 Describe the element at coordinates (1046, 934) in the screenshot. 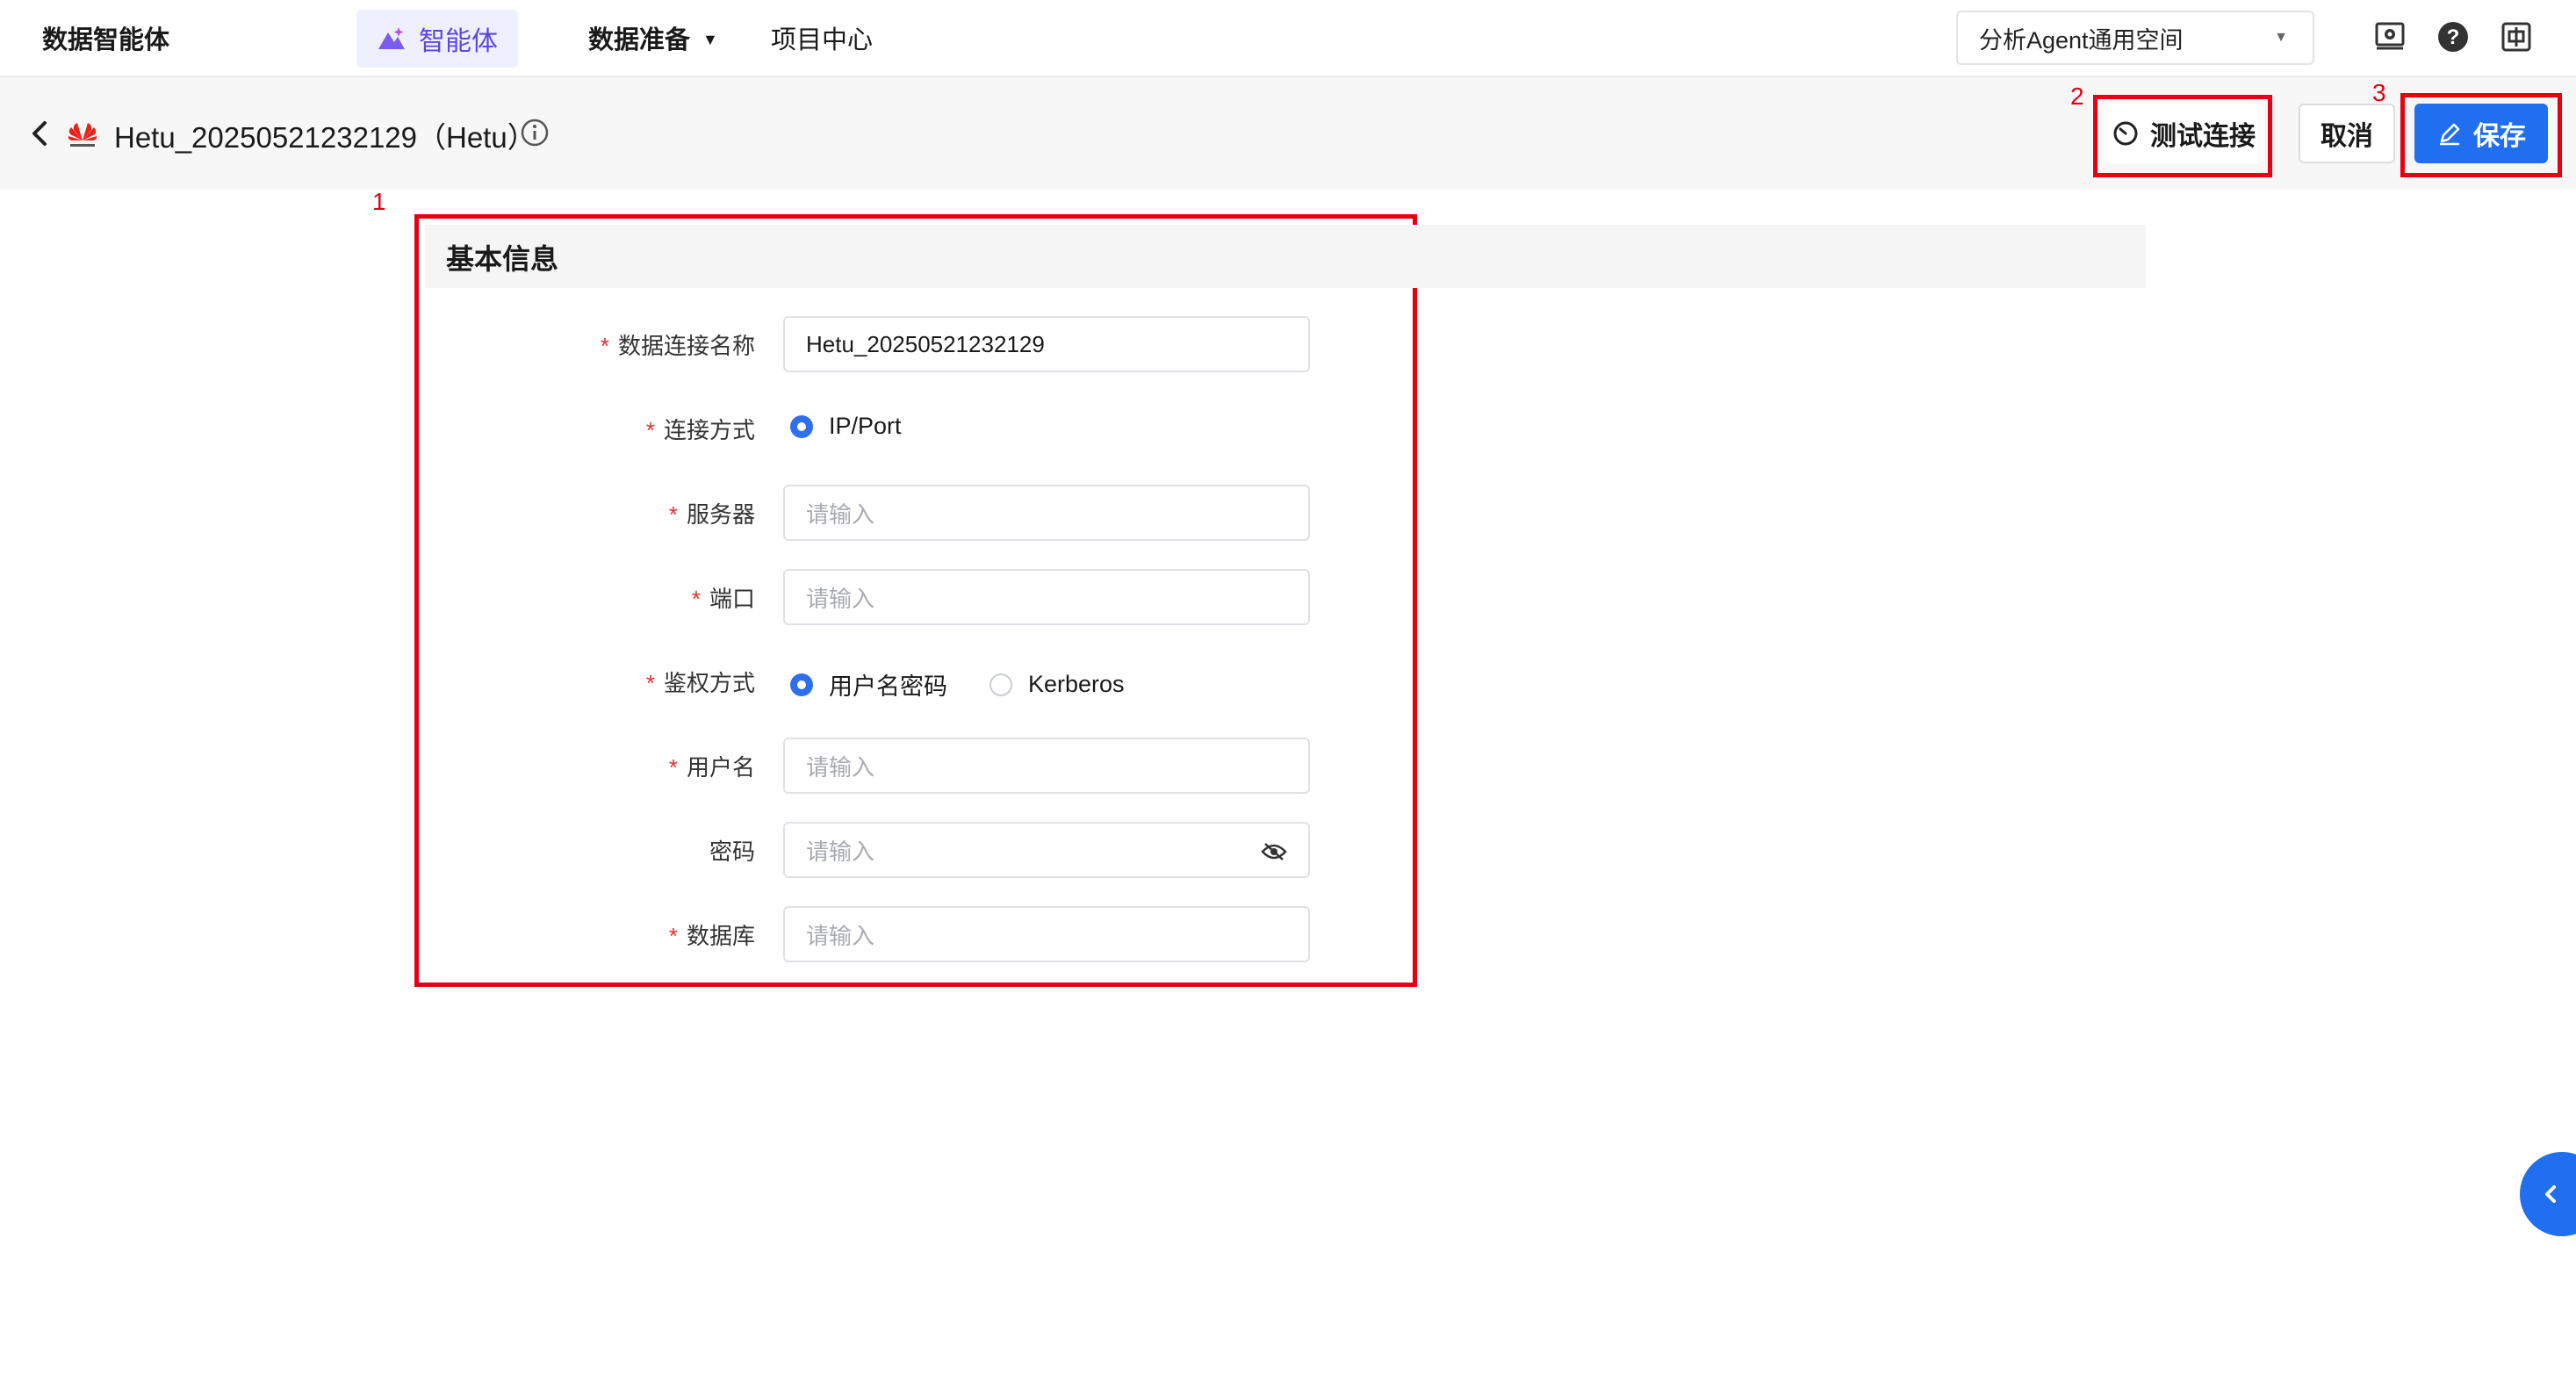

I see `database-input: 请输入` at that location.